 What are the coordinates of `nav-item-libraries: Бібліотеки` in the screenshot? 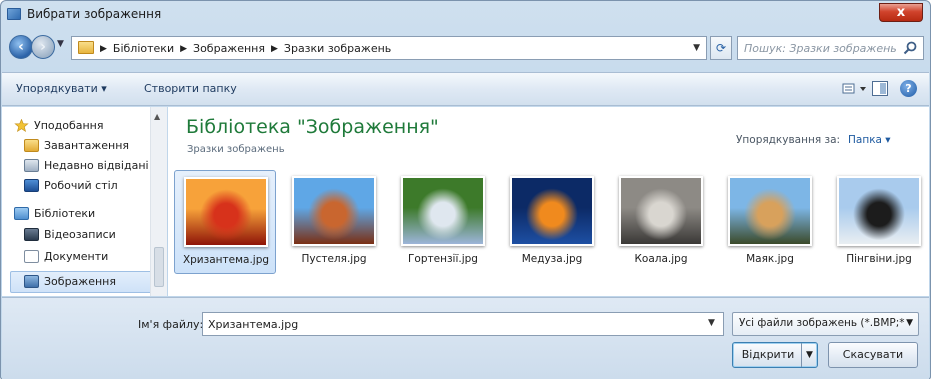 It's located at (54, 213).